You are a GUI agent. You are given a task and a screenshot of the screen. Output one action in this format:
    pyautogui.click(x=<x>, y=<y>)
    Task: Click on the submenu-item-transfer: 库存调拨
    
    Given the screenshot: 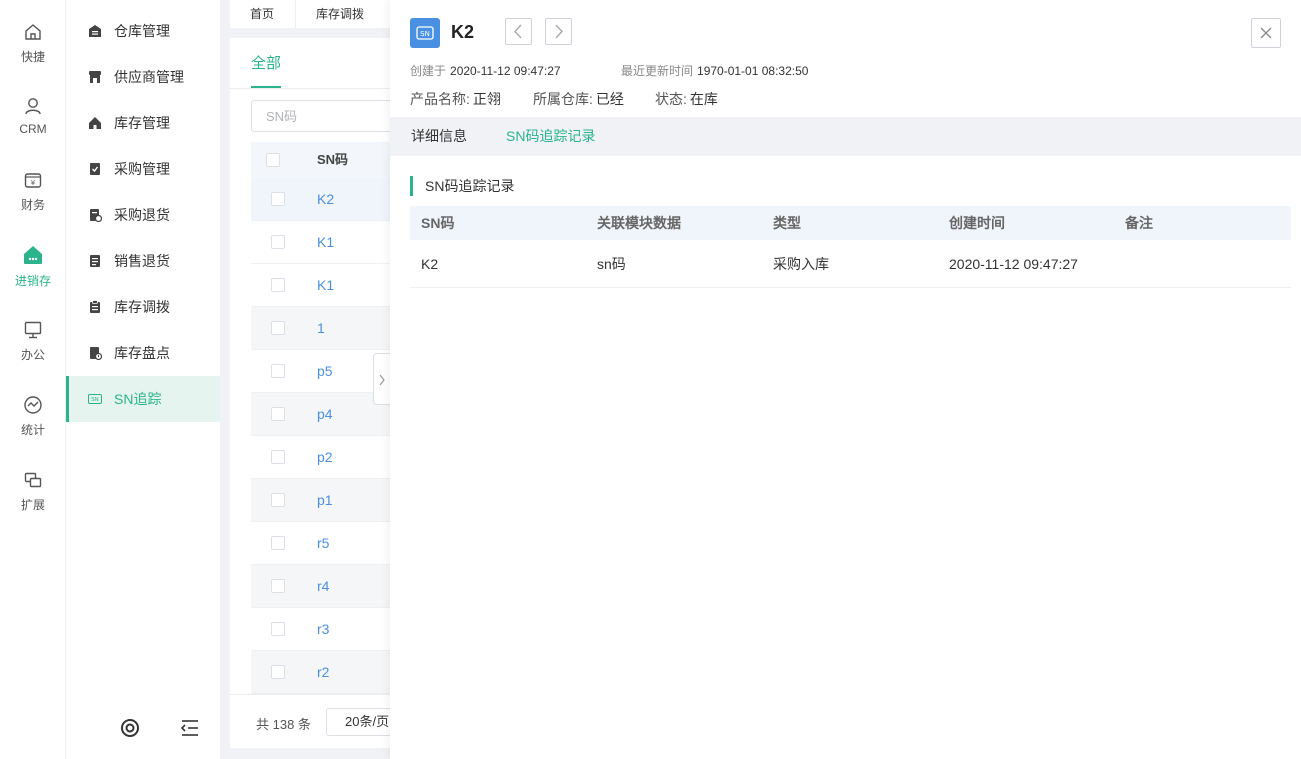 What is the action you would take?
    pyautogui.click(x=143, y=307)
    